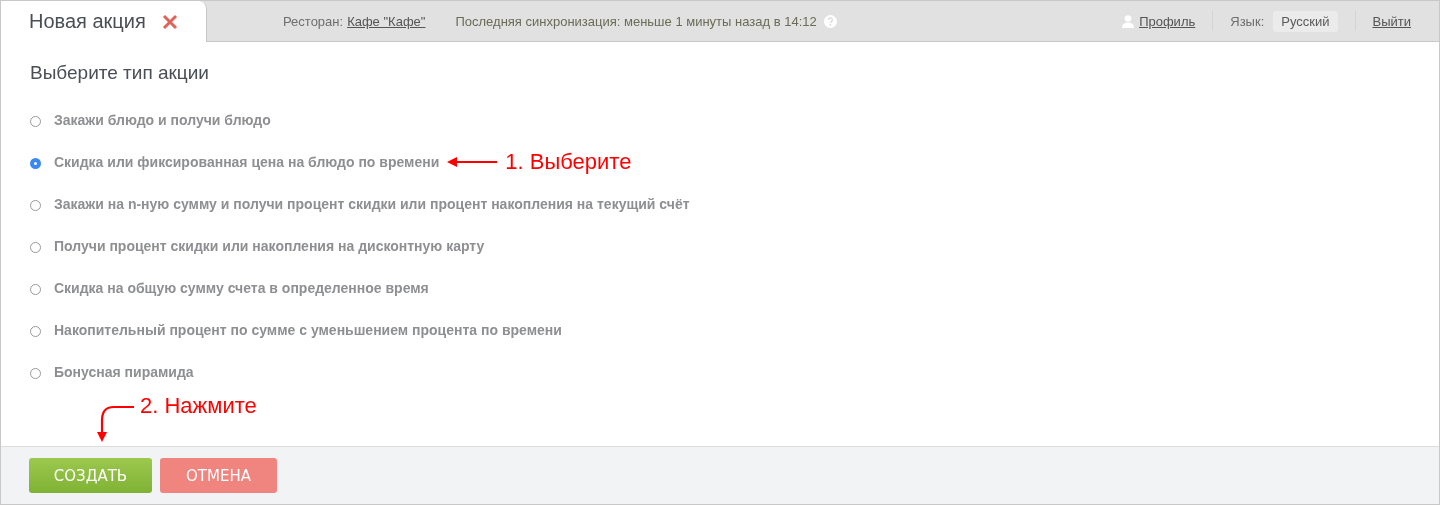 The width and height of the screenshot is (1440, 505). I want to click on user-icon, so click(1128, 21).